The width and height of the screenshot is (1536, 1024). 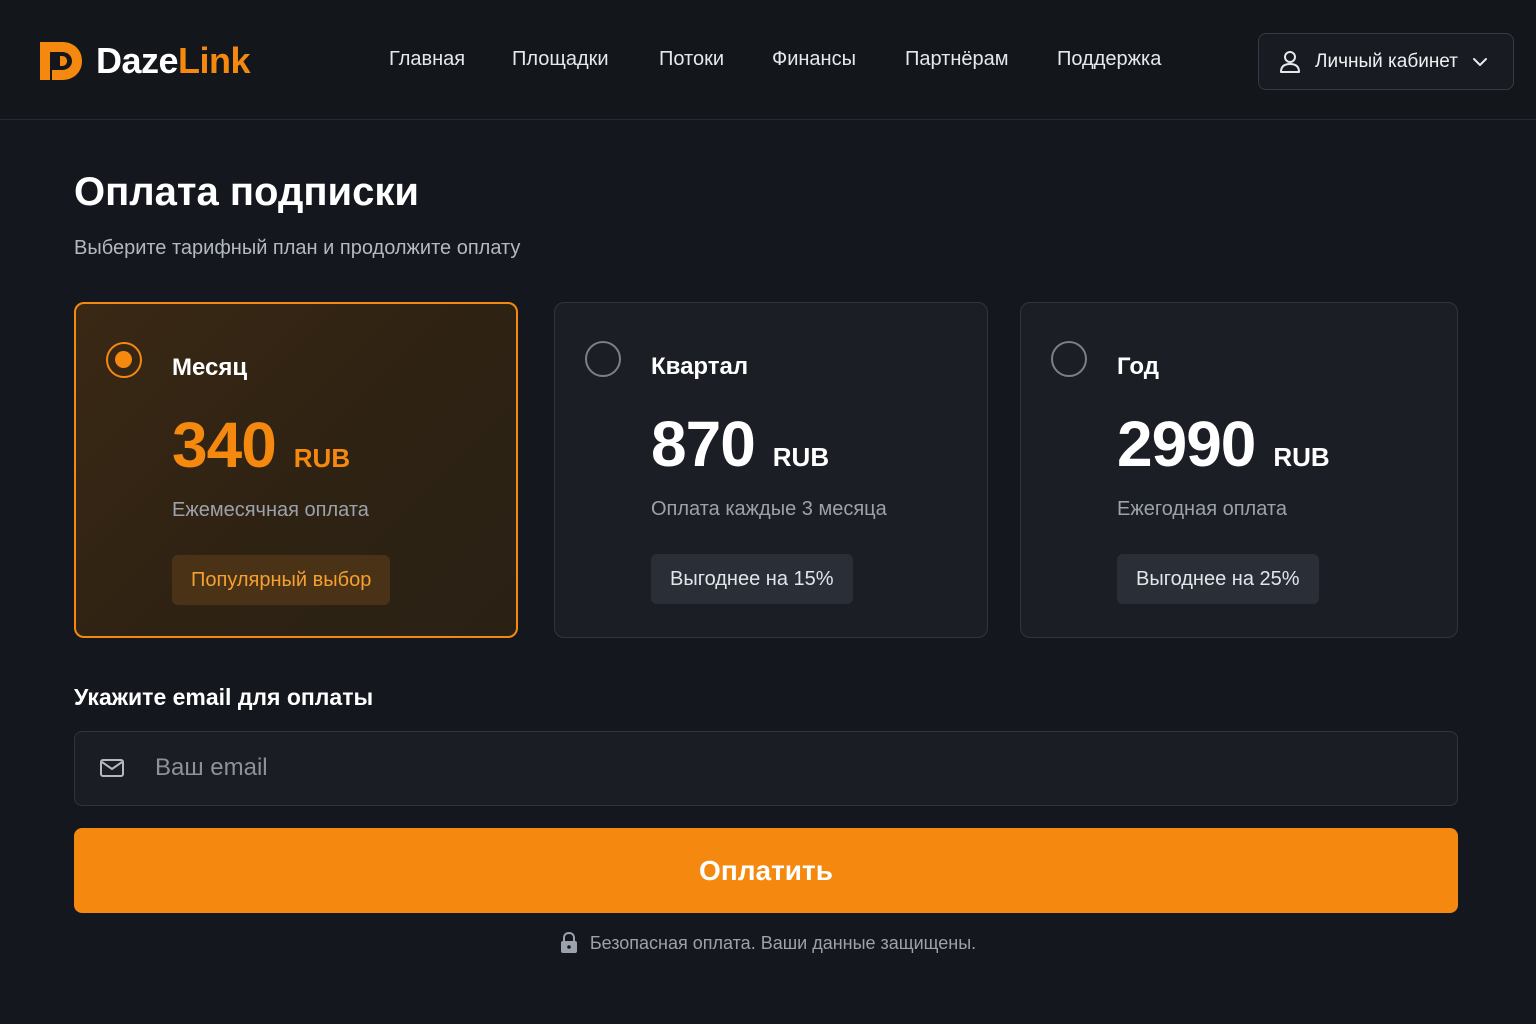 I want to click on nav-item-home: Главная, so click(x=427, y=59).